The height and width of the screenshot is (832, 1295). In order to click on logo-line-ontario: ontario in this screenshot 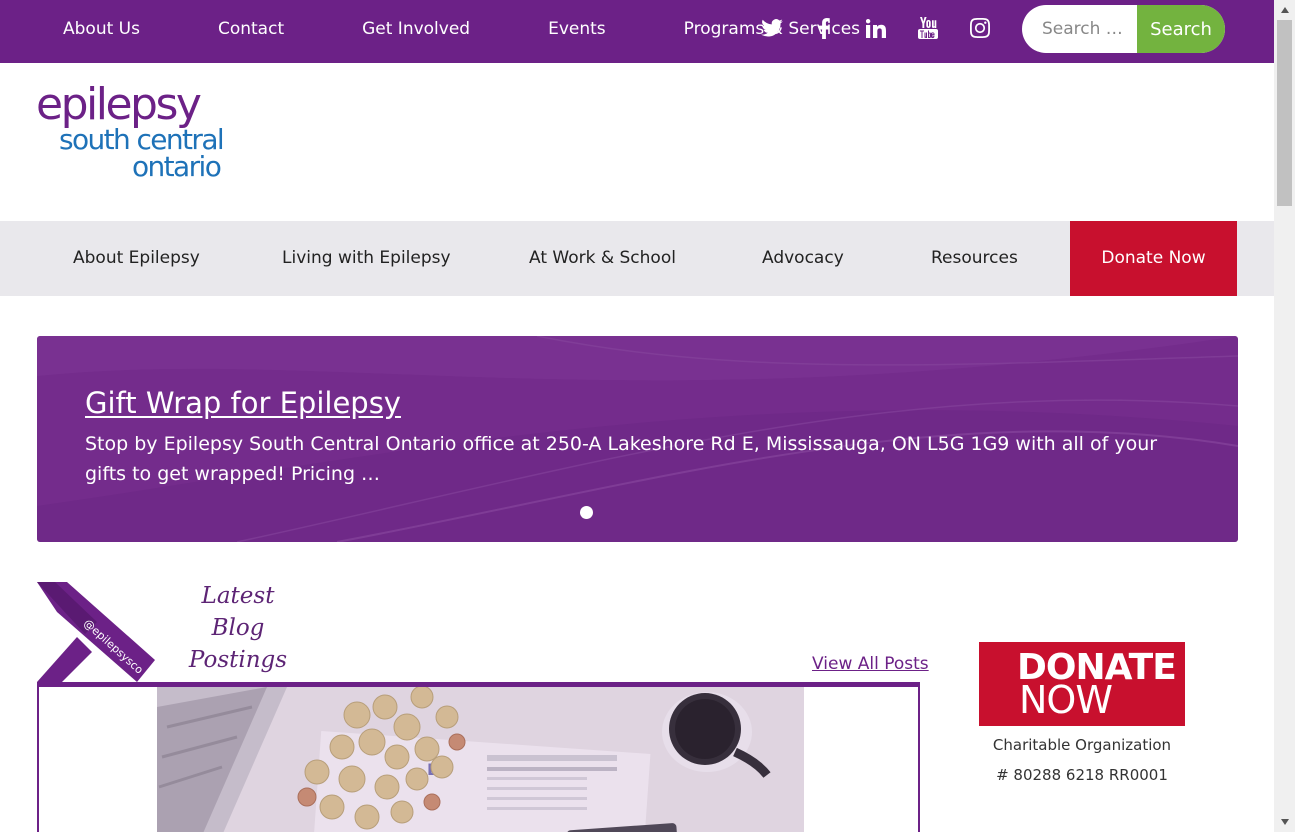, I will do `click(177, 166)`.